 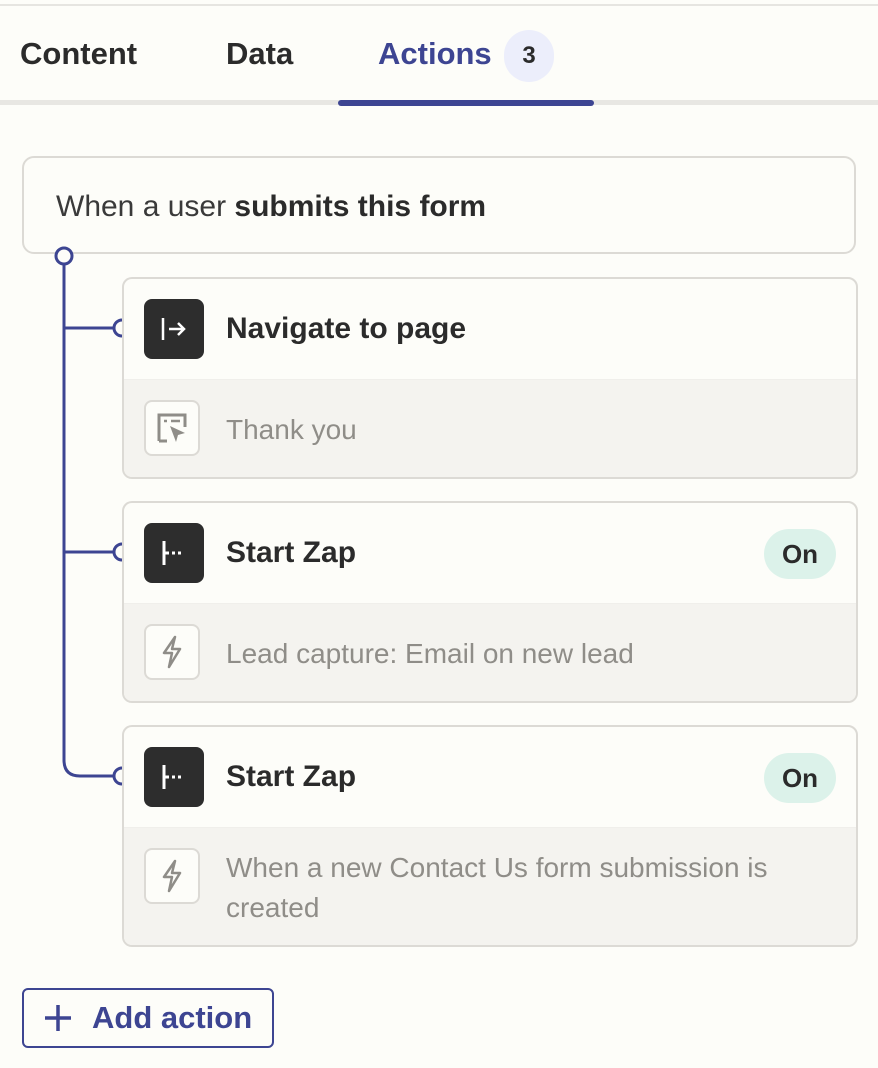 I want to click on tab-data: Data, so click(x=259, y=54).